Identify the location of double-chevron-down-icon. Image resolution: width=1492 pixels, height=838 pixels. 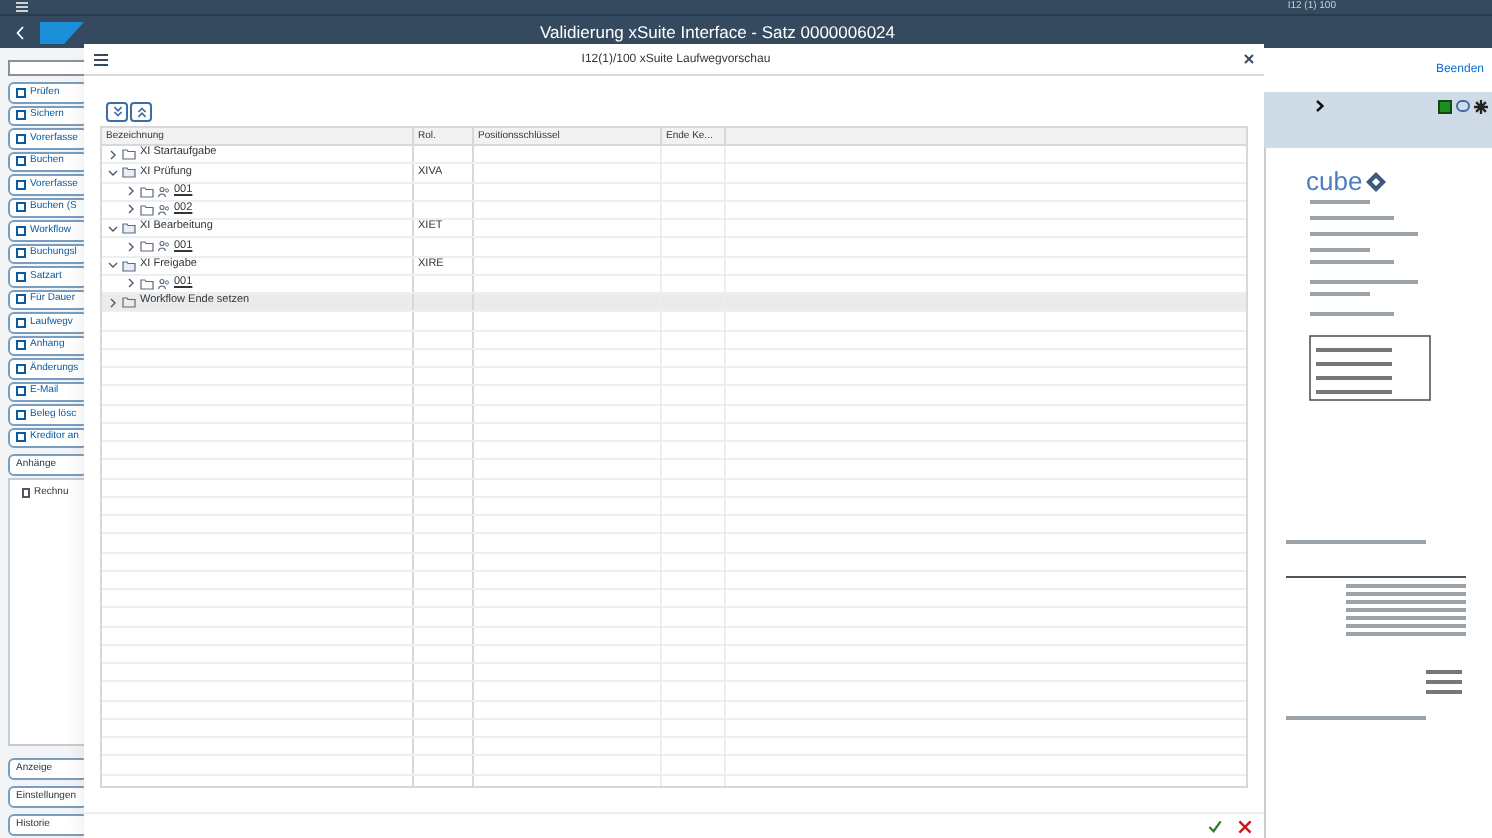
(117, 112).